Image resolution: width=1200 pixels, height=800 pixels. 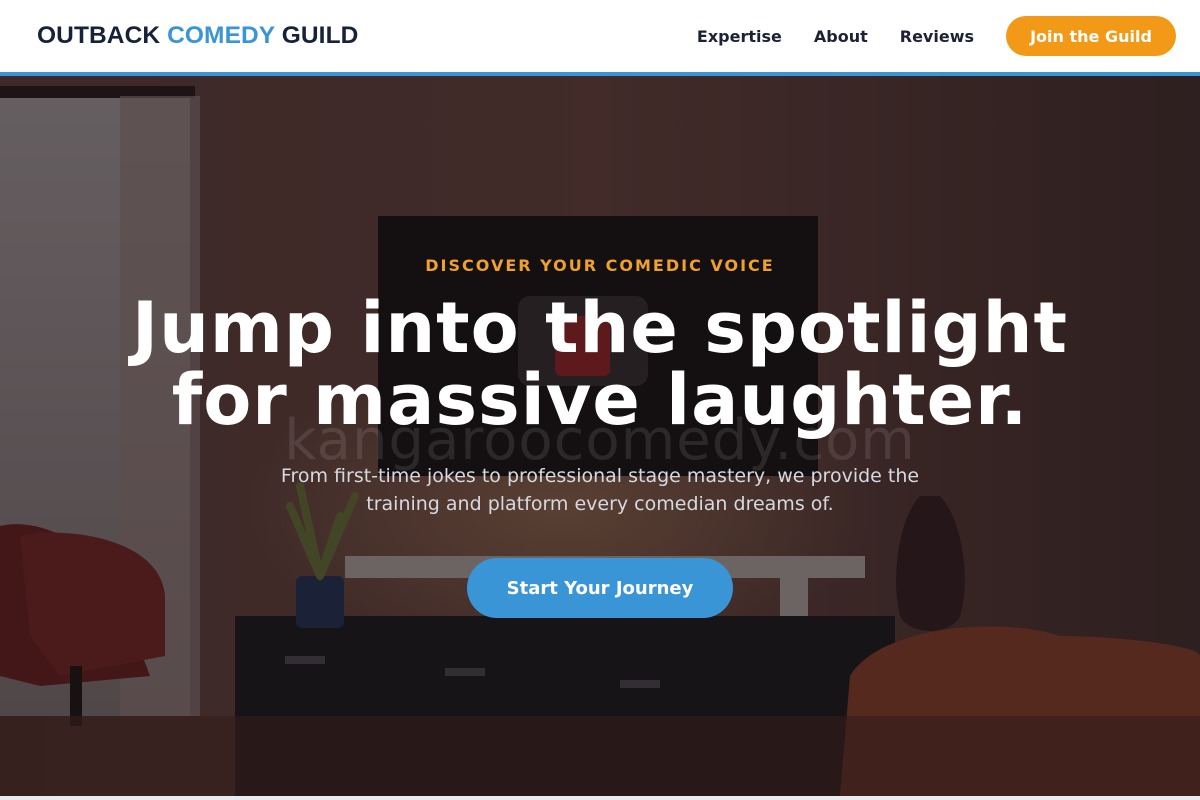 What do you see at coordinates (600, 328) in the screenshot?
I see `hero-headline-line-1: Jump into the spotlight` at bounding box center [600, 328].